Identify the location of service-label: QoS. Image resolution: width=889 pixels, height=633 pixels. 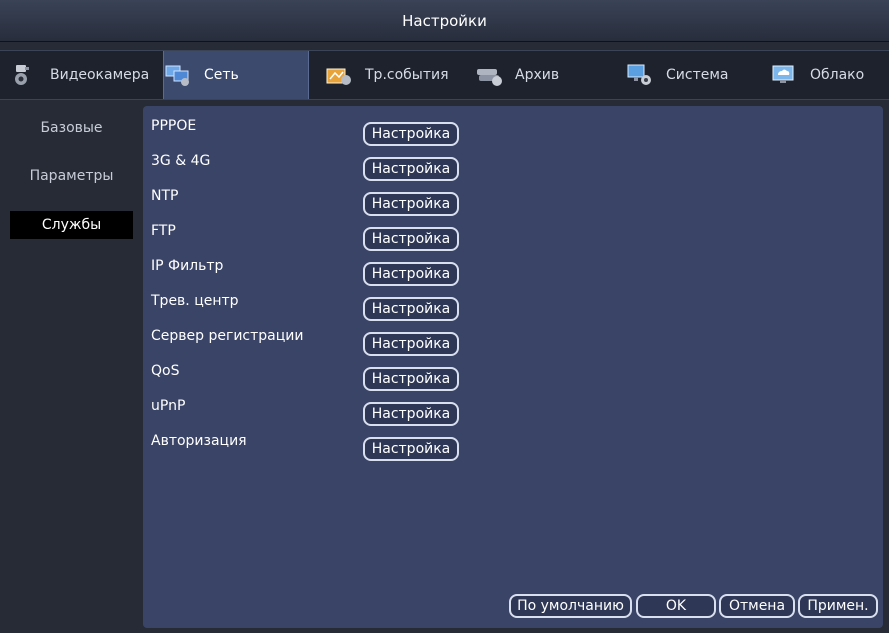
(165, 371).